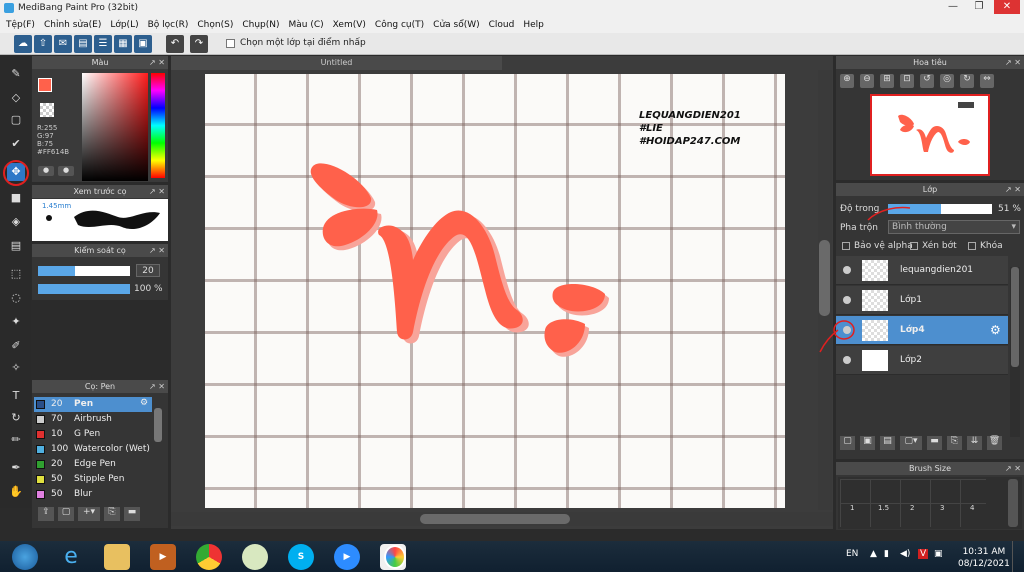  Describe the element at coordinates (867, 443) in the screenshot. I see `new-layer-8bit-icon: ▣` at that location.